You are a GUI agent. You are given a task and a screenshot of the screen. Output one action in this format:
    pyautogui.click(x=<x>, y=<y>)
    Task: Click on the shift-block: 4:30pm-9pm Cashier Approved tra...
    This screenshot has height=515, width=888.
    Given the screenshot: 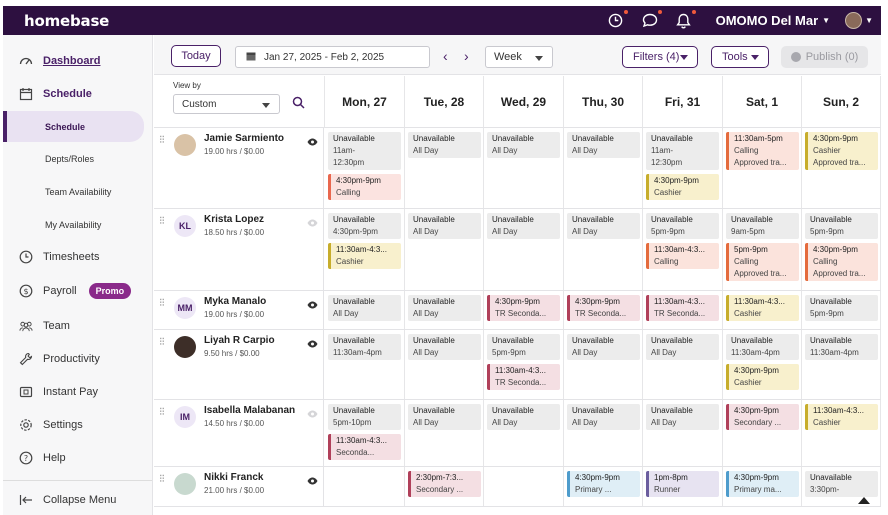 What is the action you would take?
    pyautogui.click(x=841, y=151)
    